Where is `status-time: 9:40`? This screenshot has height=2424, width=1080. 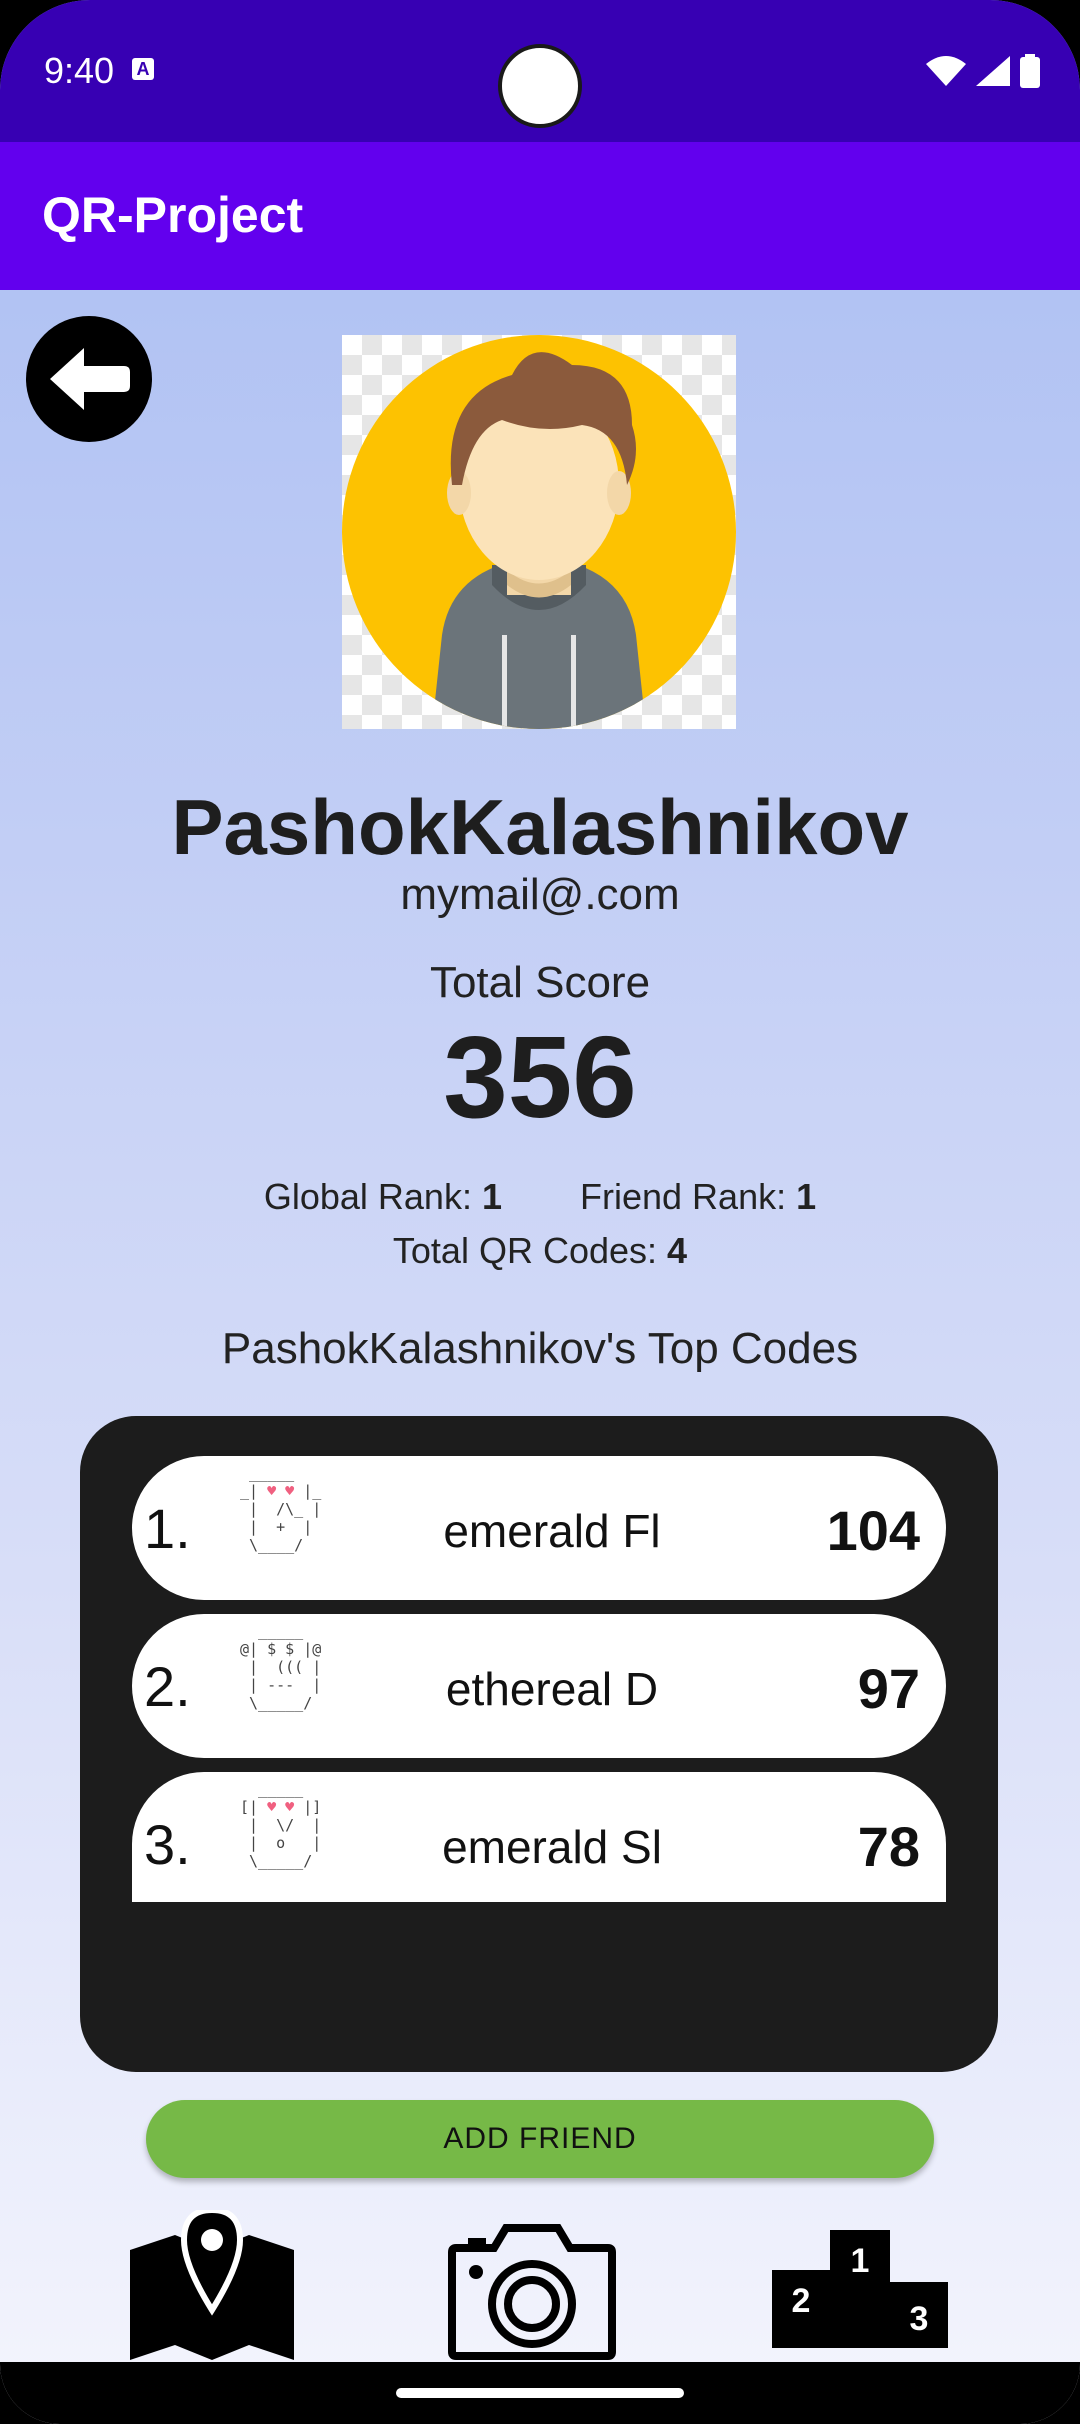
status-time: 9:40 is located at coordinates (79, 70).